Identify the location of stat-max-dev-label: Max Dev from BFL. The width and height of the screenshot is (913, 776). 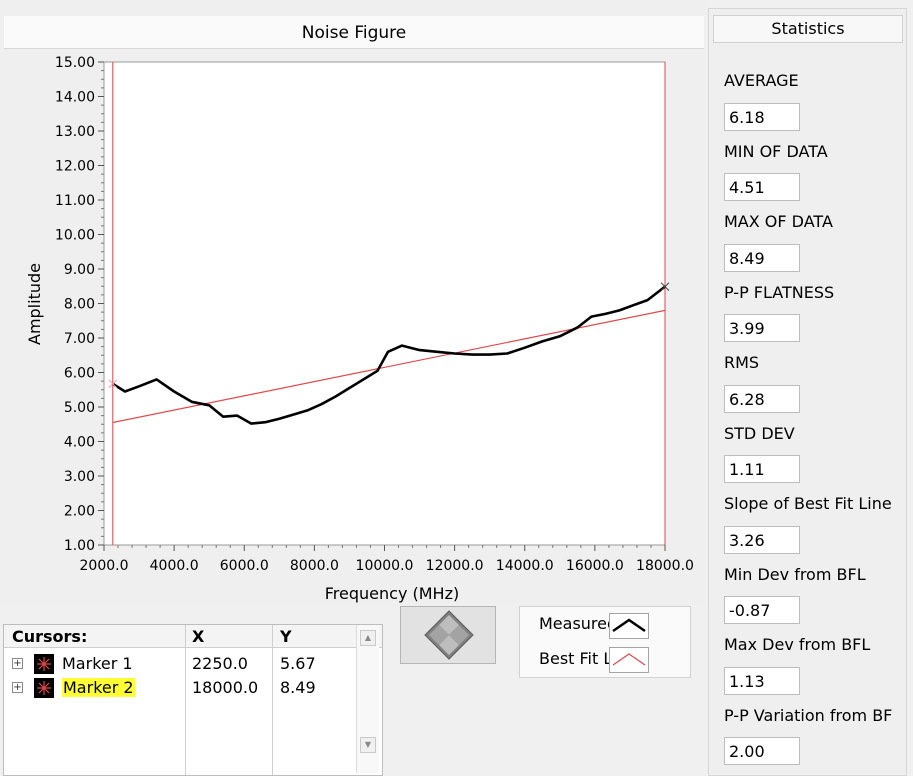
(797, 644).